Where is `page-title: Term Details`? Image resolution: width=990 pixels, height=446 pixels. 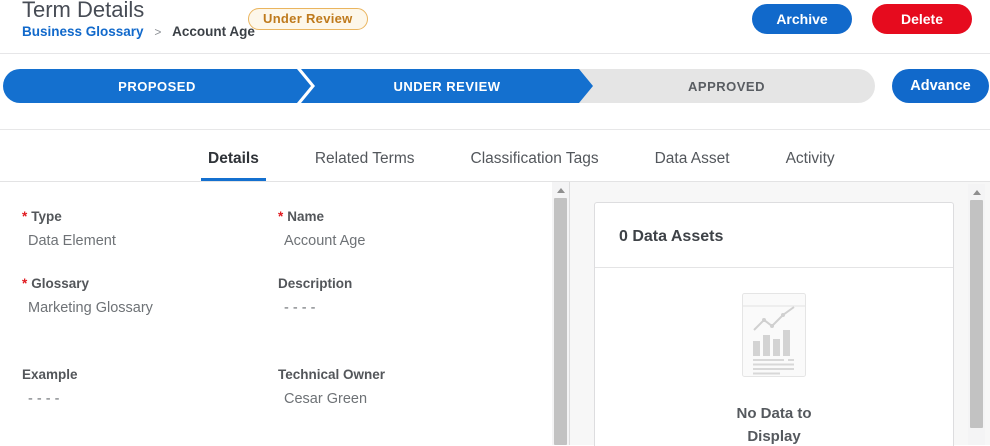 page-title: Term Details is located at coordinates (83, 11).